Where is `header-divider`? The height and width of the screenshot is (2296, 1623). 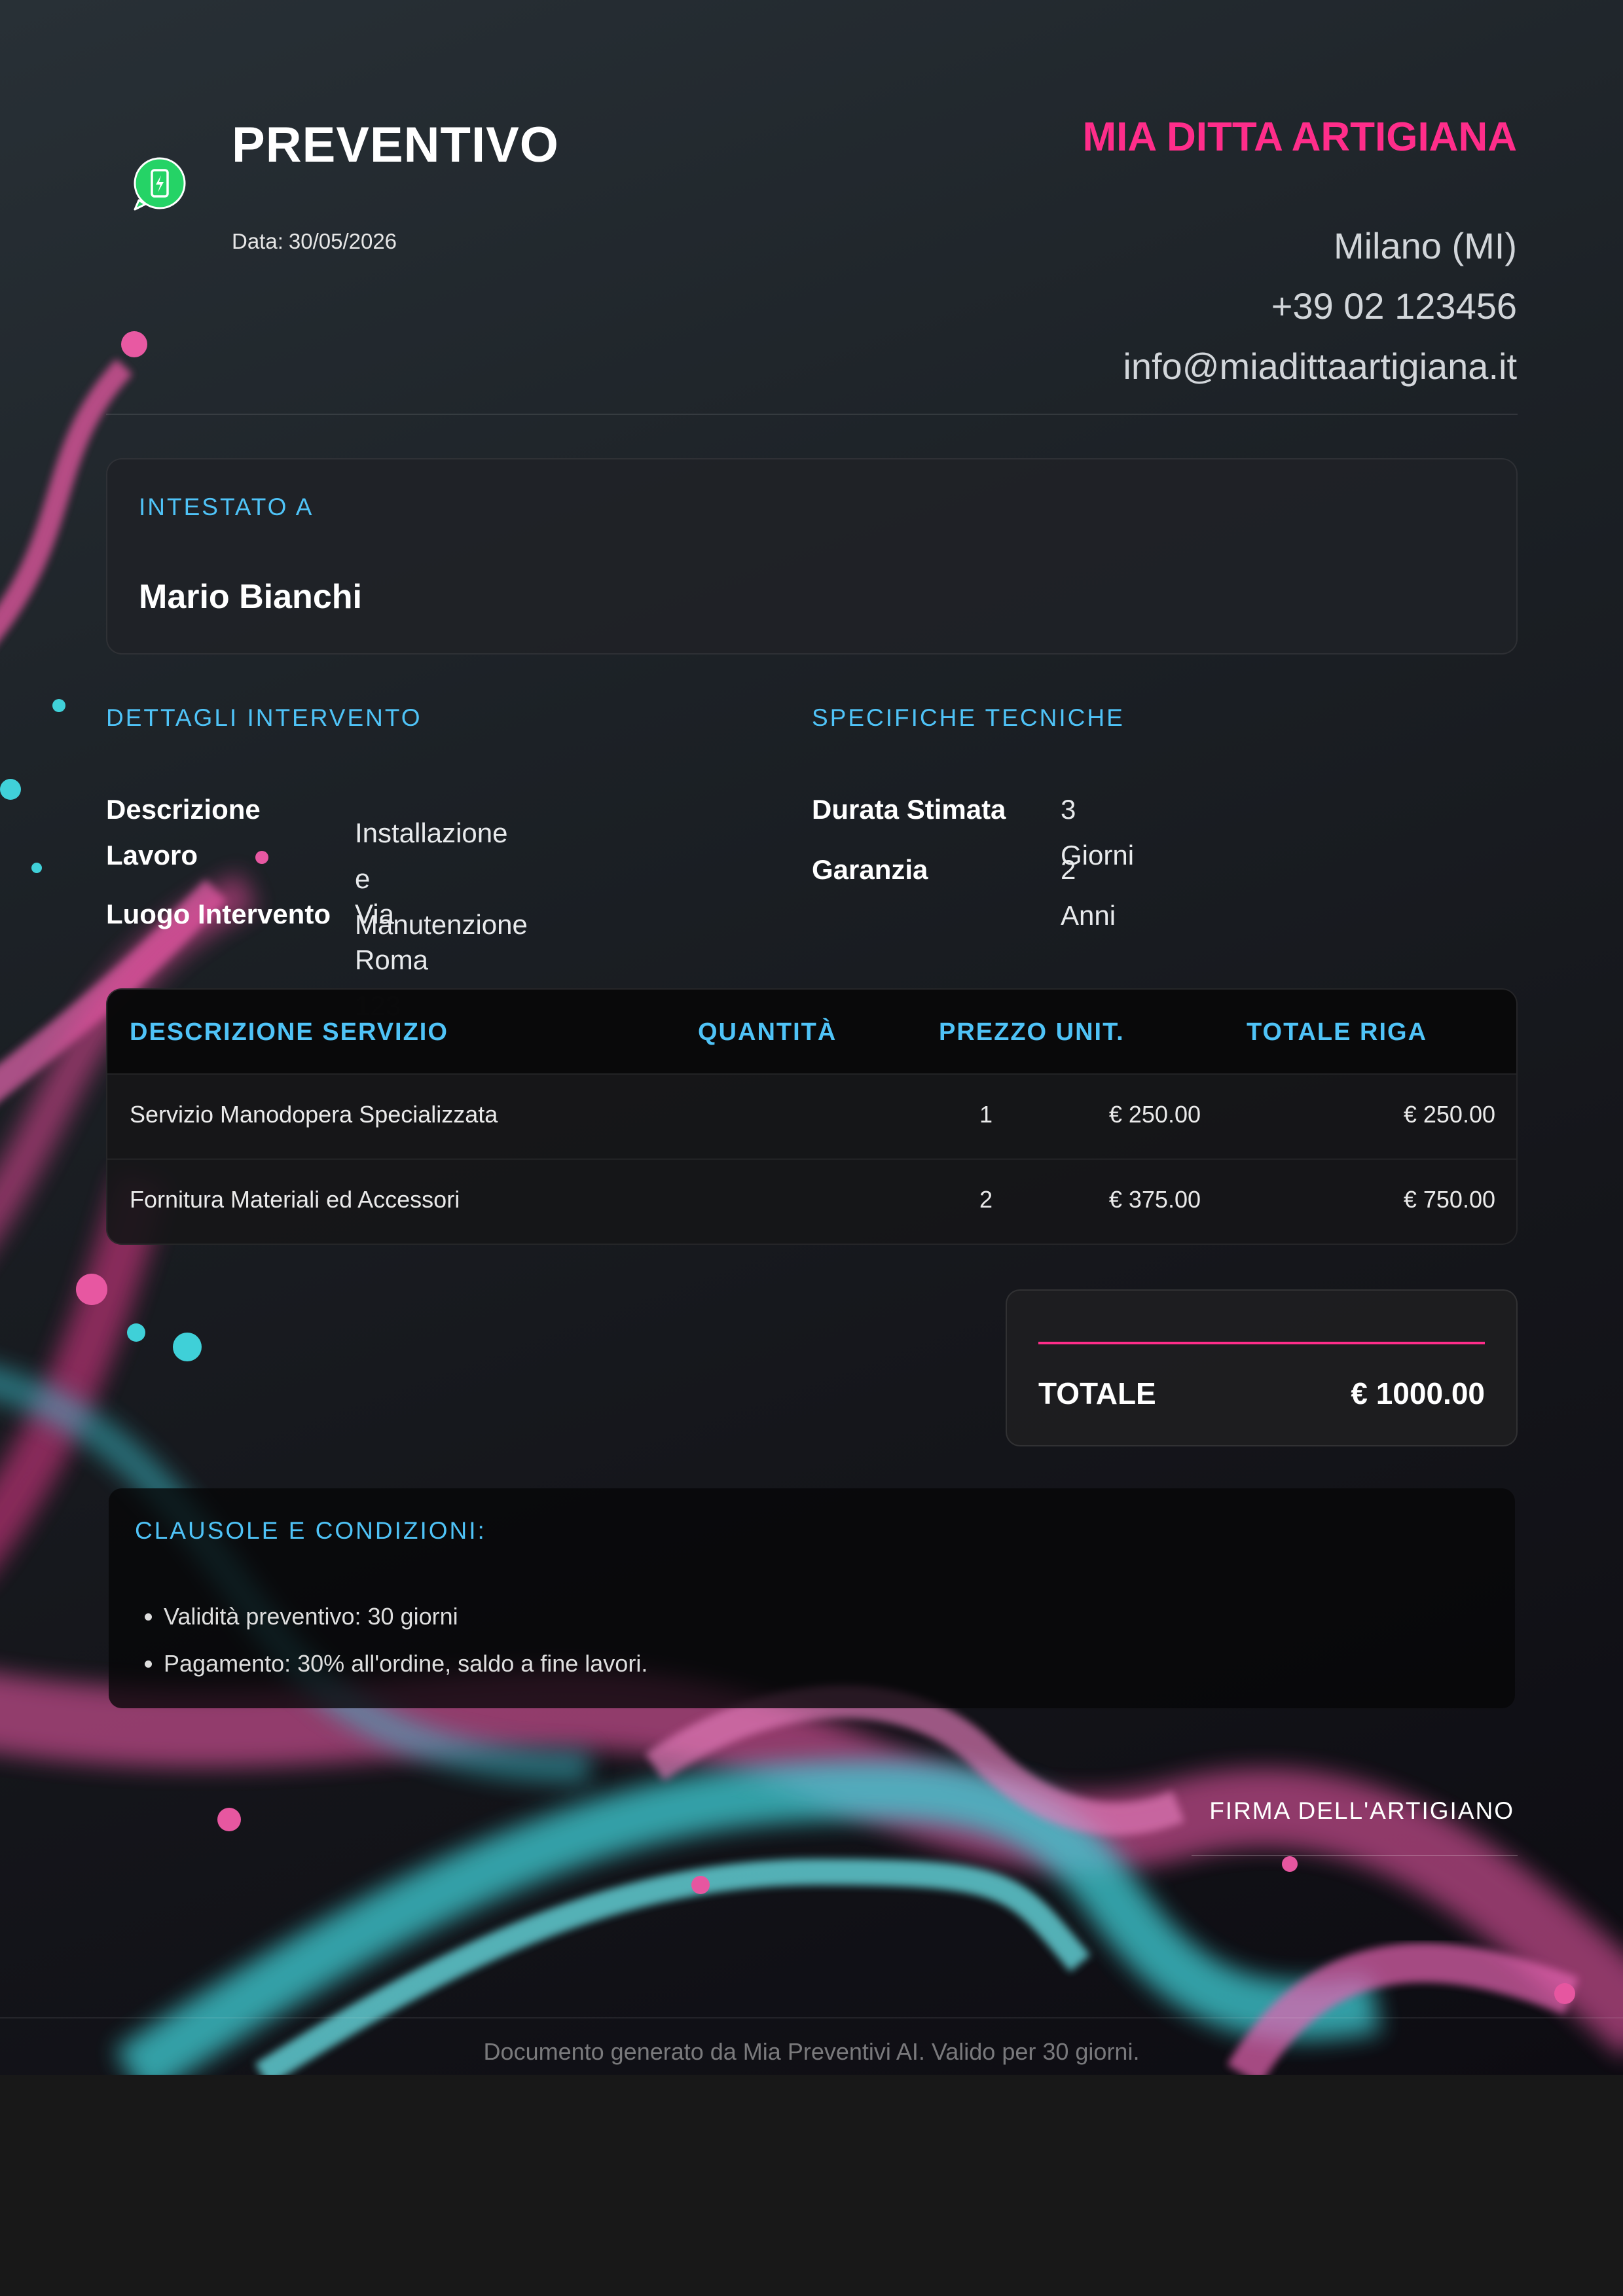
header-divider is located at coordinates (812, 414).